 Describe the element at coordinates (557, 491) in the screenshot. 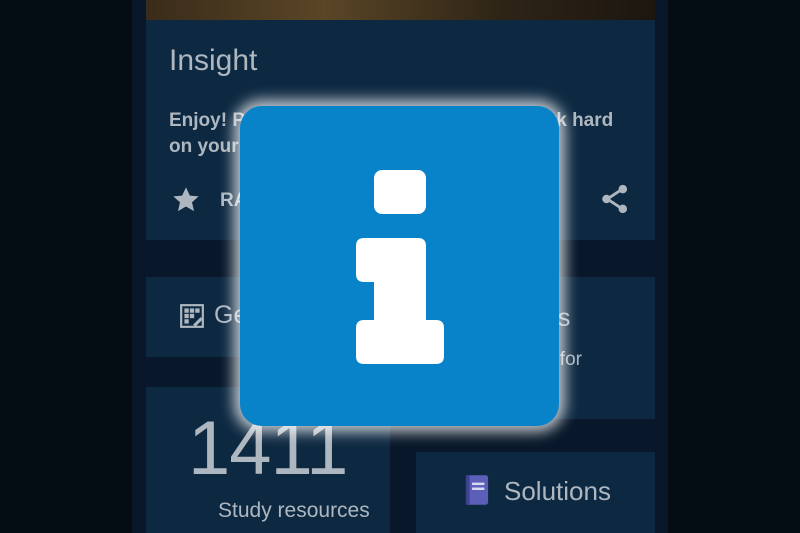

I see `solutions-title: Solutions` at that location.